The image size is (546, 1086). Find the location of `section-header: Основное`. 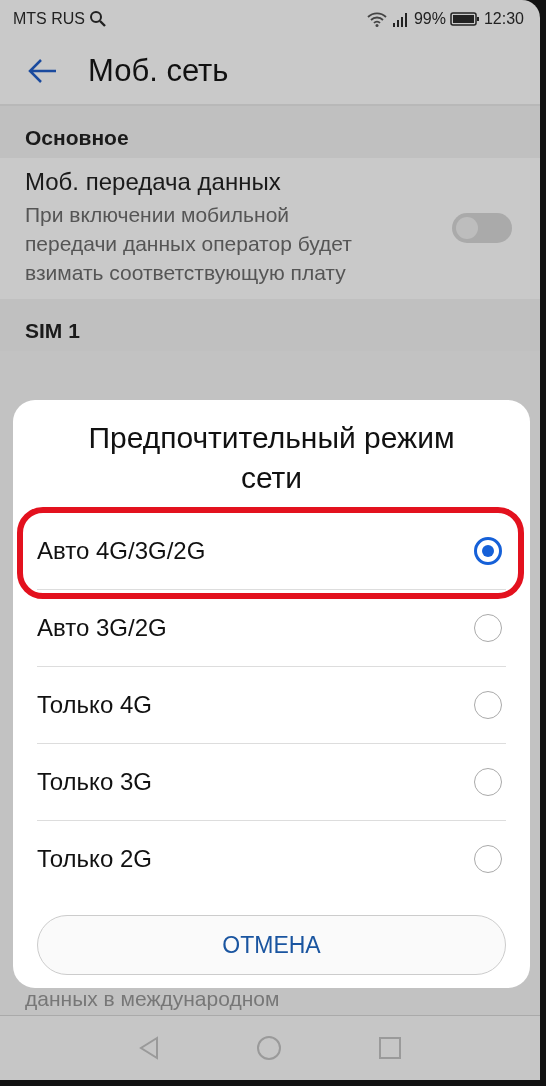

section-header: Основное is located at coordinates (77, 137).